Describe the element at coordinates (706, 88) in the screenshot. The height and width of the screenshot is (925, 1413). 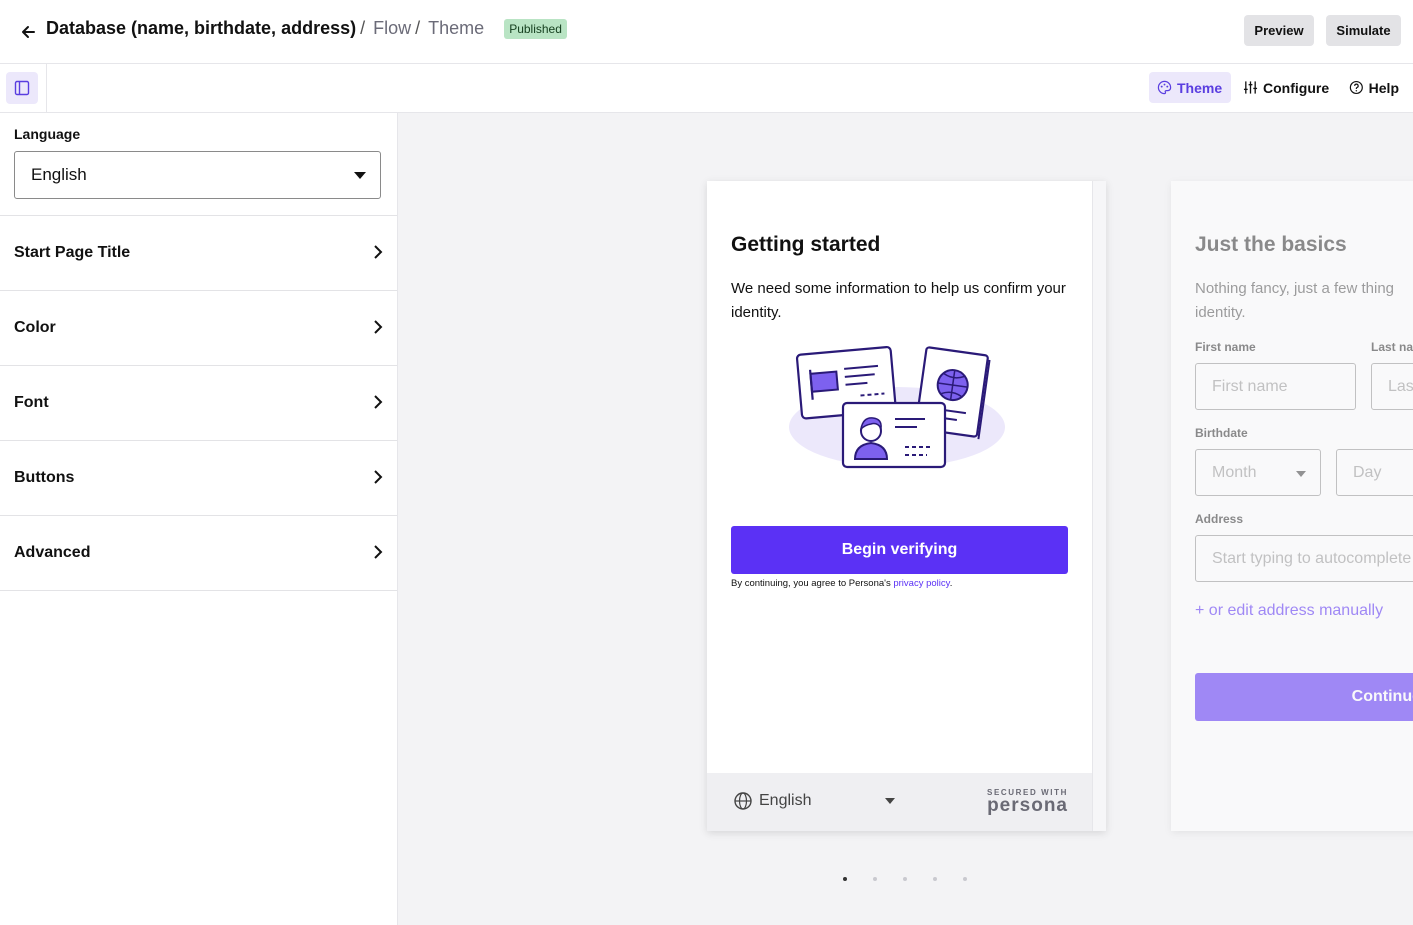
I see `editor-toolbar: Theme Configure Help` at that location.